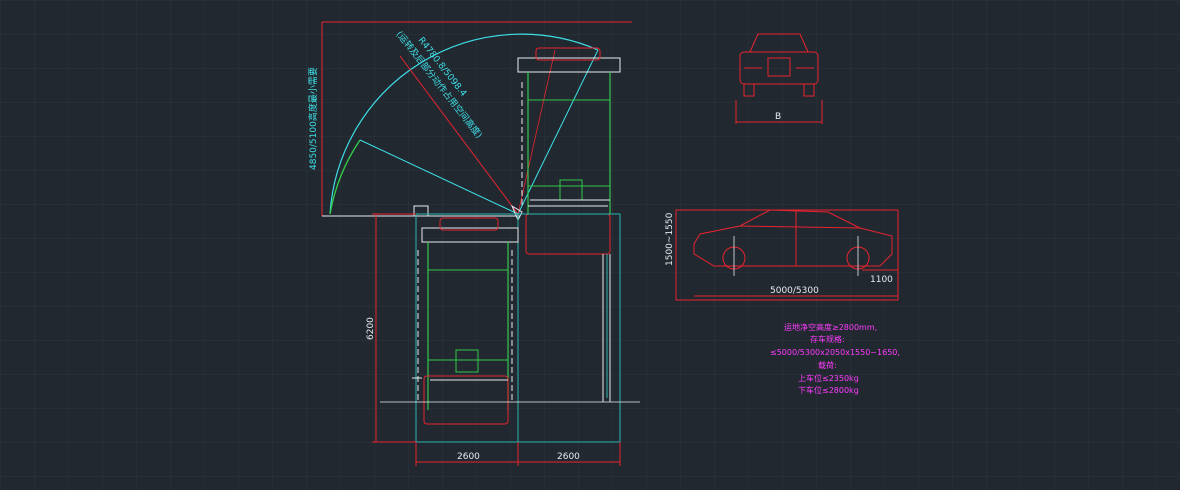 The width and height of the screenshot is (1180, 490). I want to click on note-line-3: ≤5000/5300x2050x1550~1650,, so click(835, 352).